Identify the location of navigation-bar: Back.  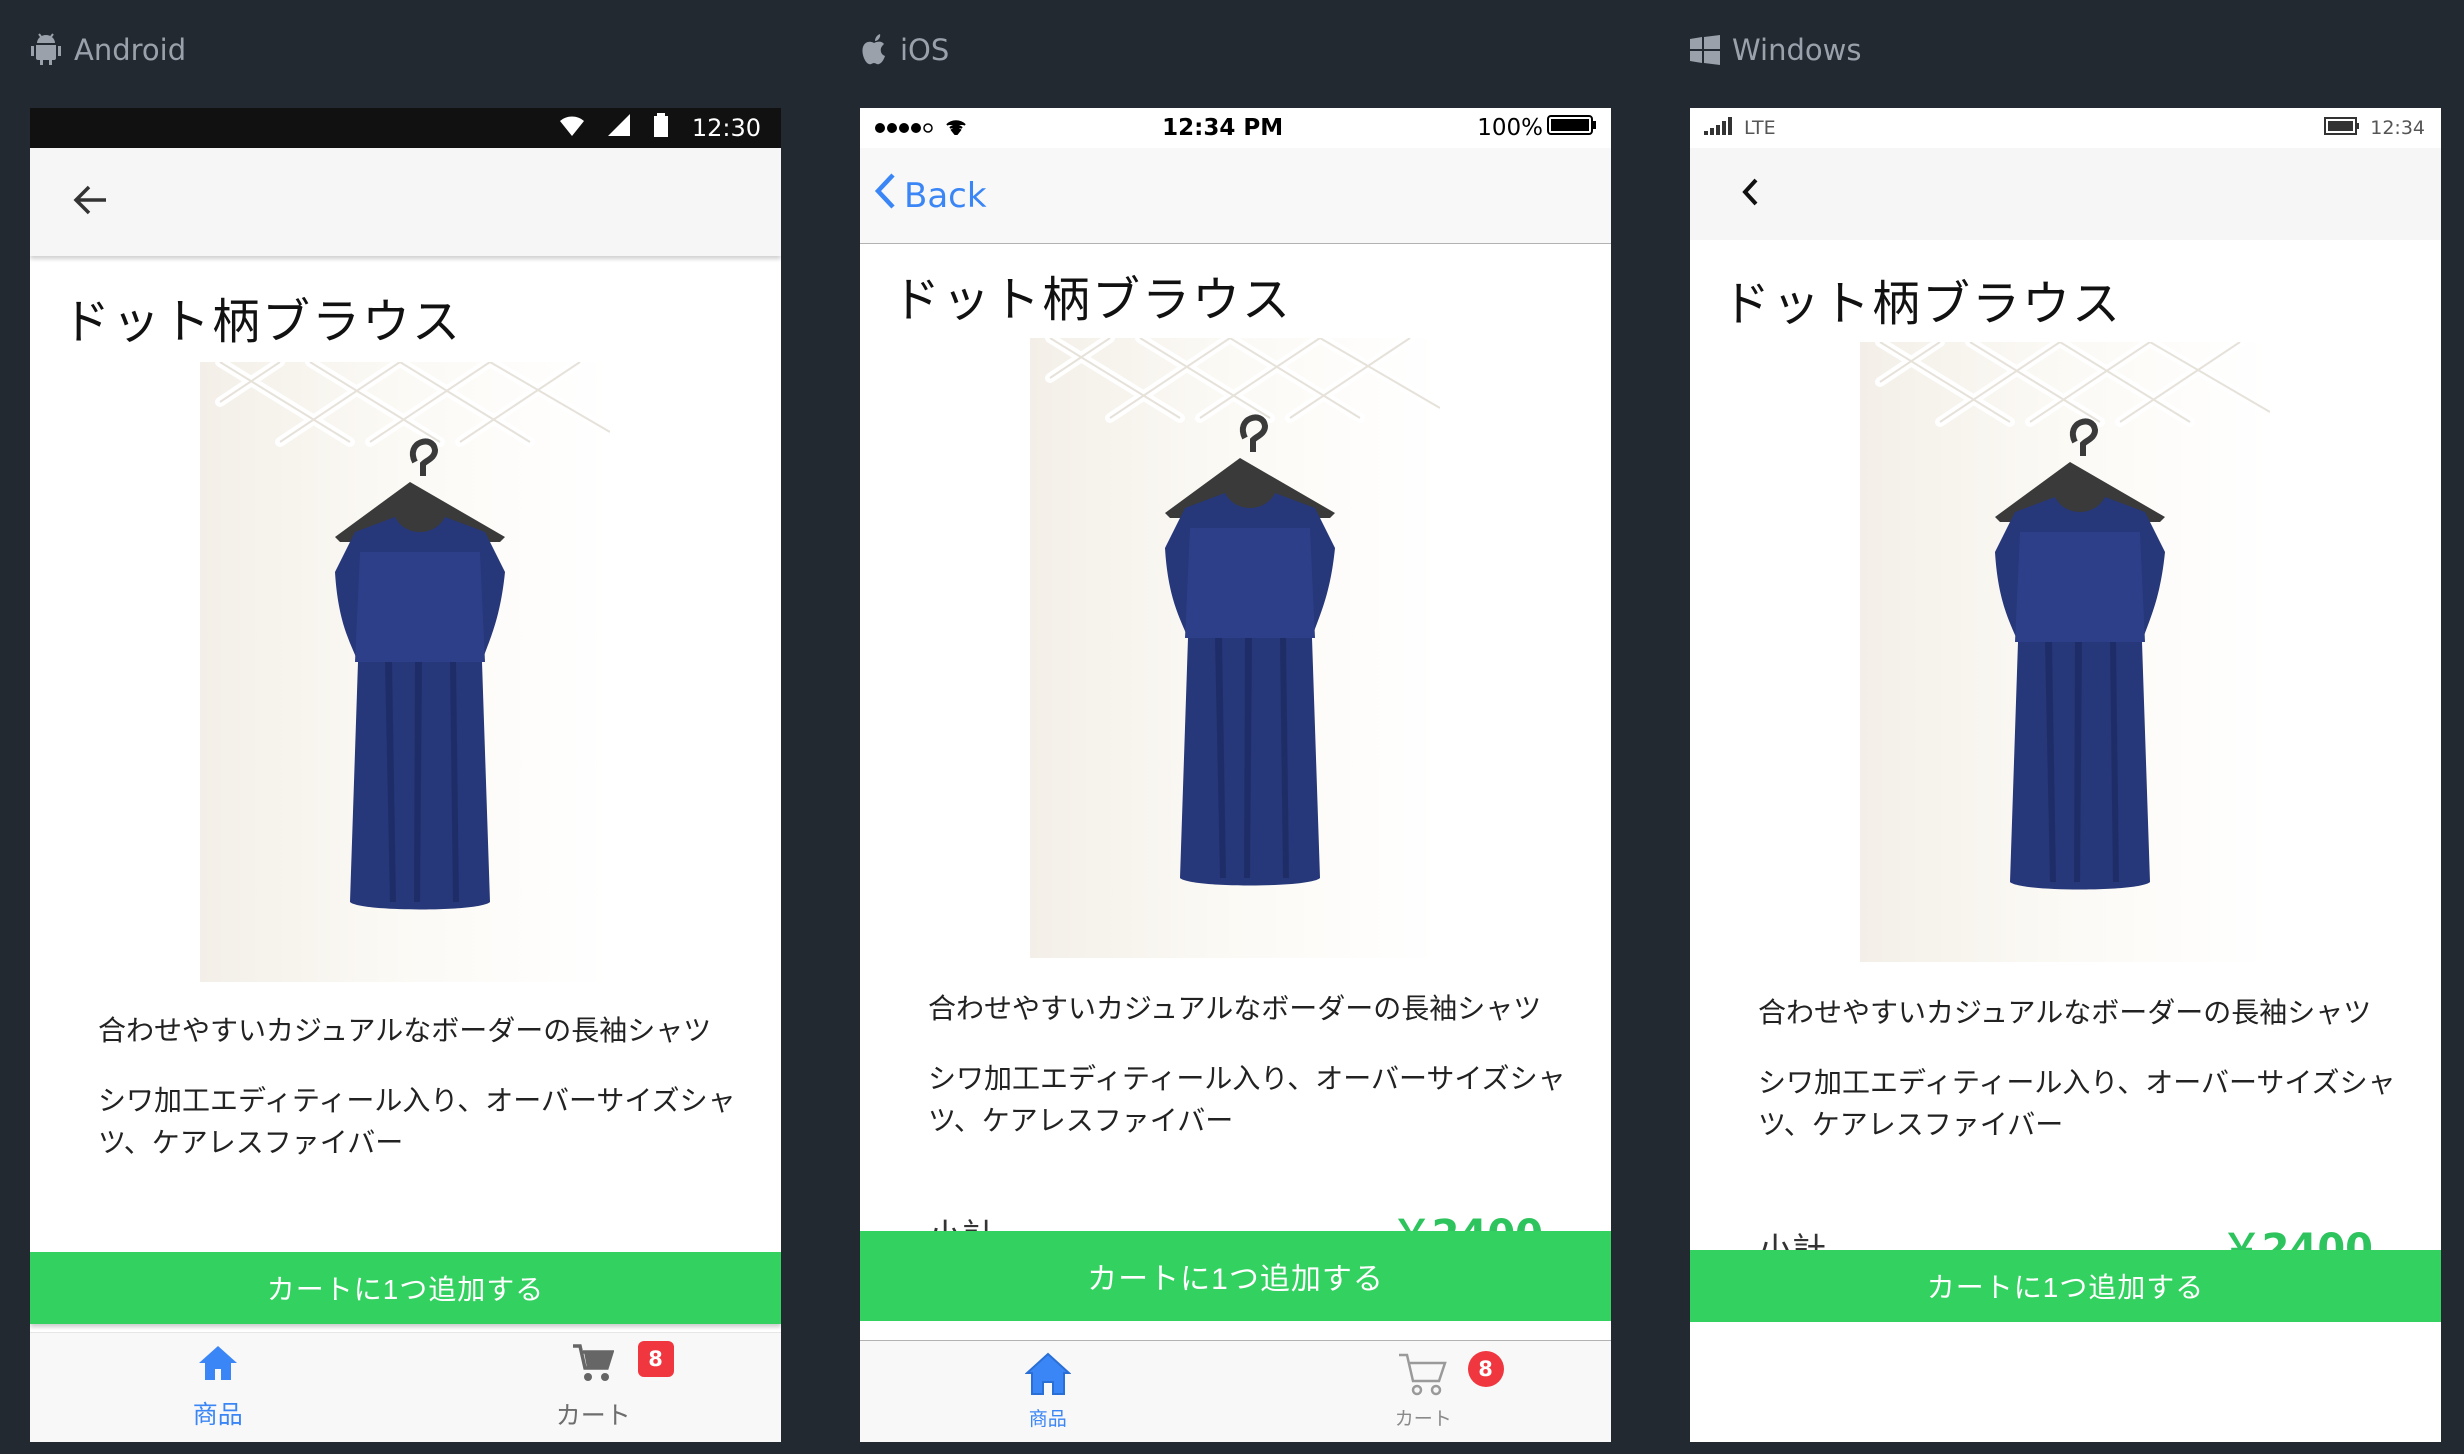
(1235, 196).